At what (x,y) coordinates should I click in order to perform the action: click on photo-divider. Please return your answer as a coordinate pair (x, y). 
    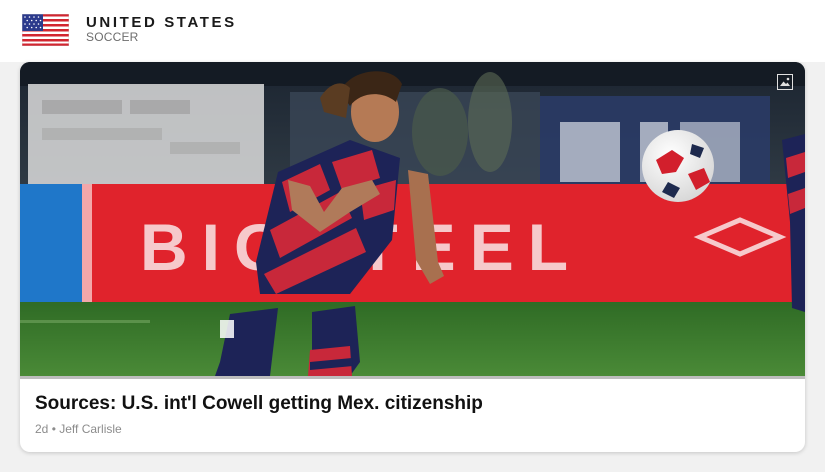
    Looking at the image, I should click on (412, 377).